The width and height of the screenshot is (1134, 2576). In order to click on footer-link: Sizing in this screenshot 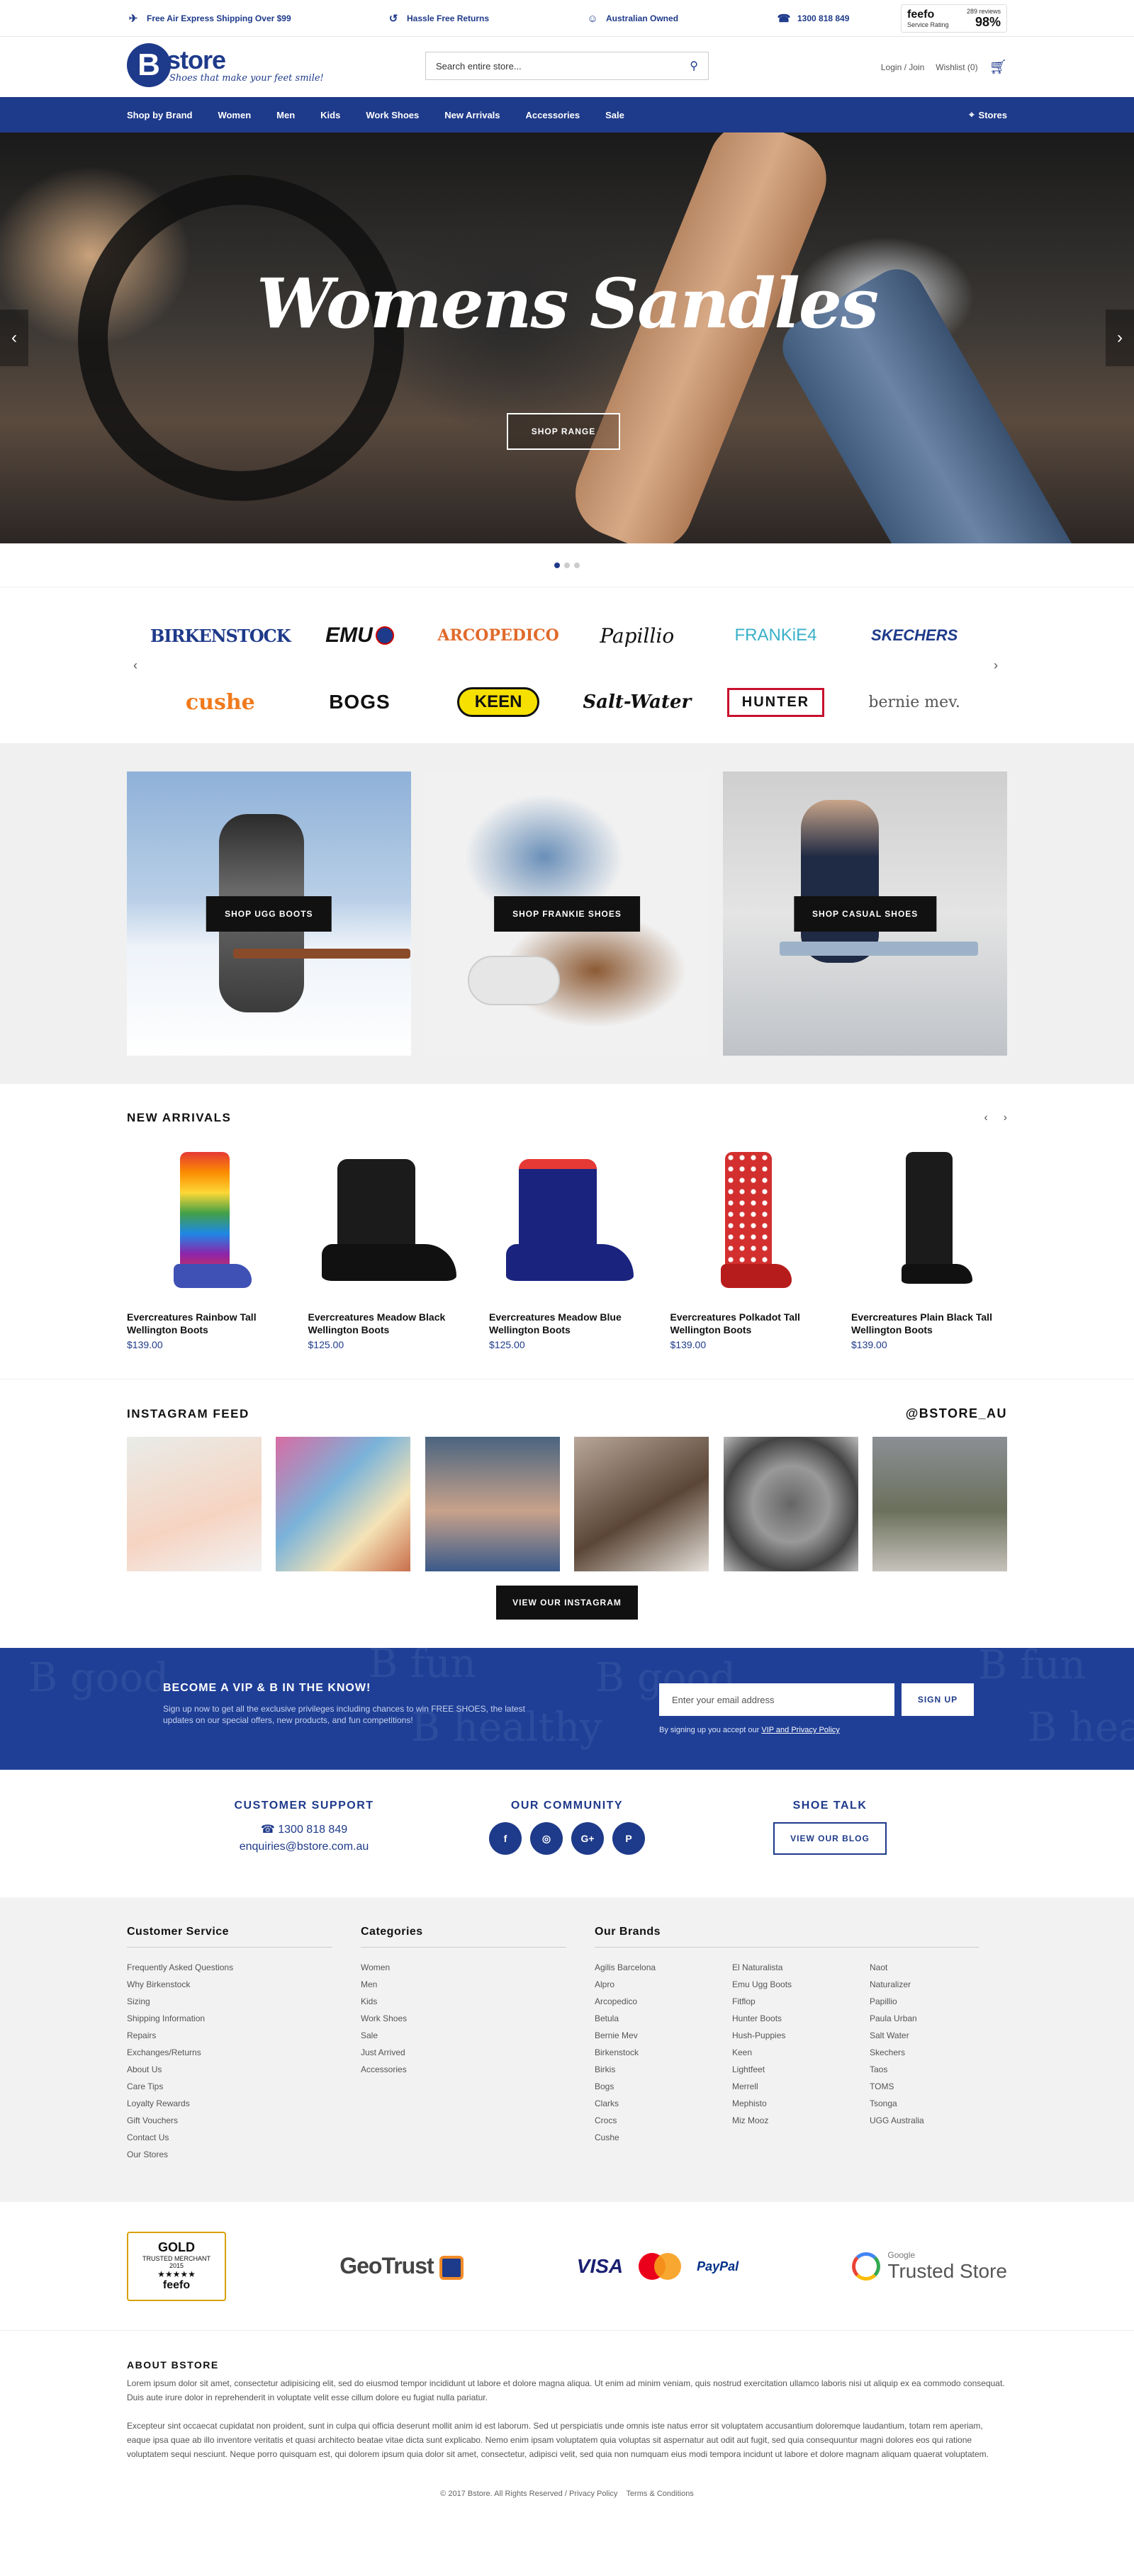, I will do `click(244, 2001)`.